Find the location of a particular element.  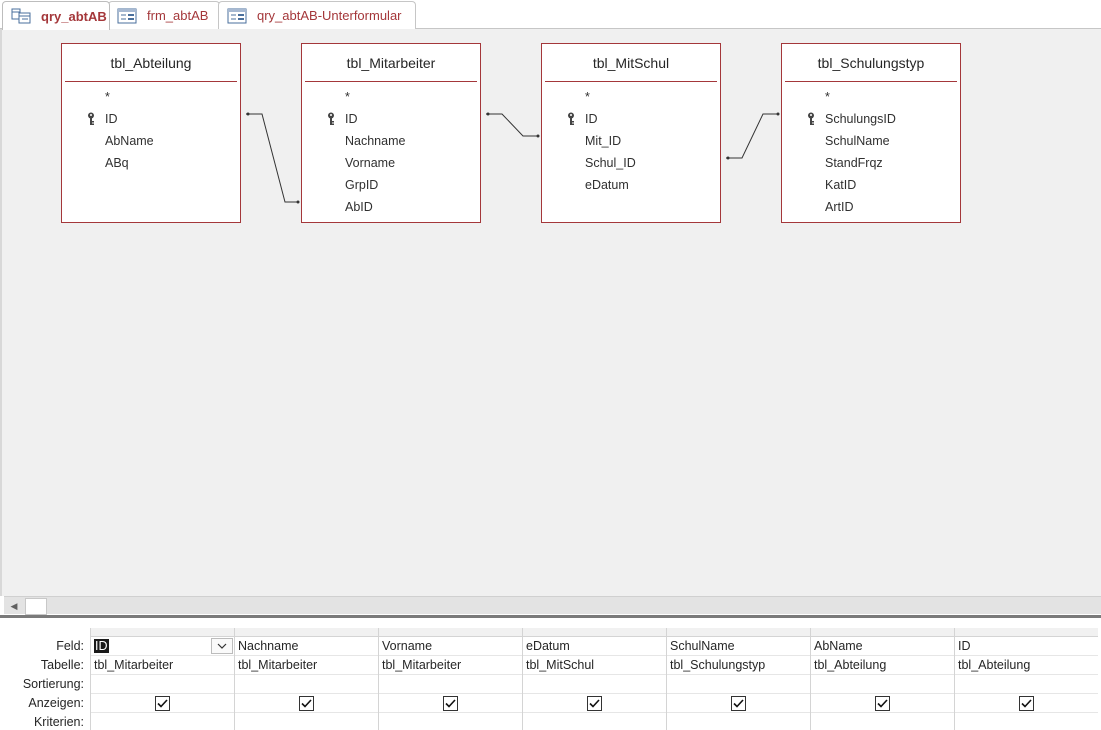

tab-frm-abtab: frm_abtAB is located at coordinates (164, 15).